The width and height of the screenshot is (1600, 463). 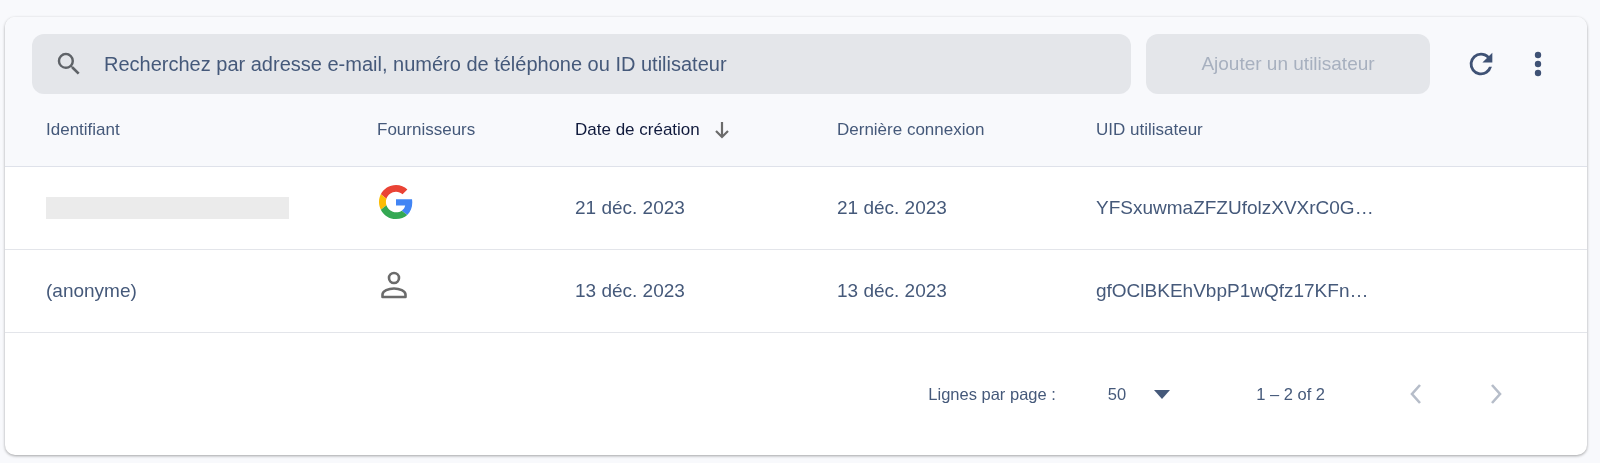 I want to click on column-header: Date de création, so click(x=637, y=130).